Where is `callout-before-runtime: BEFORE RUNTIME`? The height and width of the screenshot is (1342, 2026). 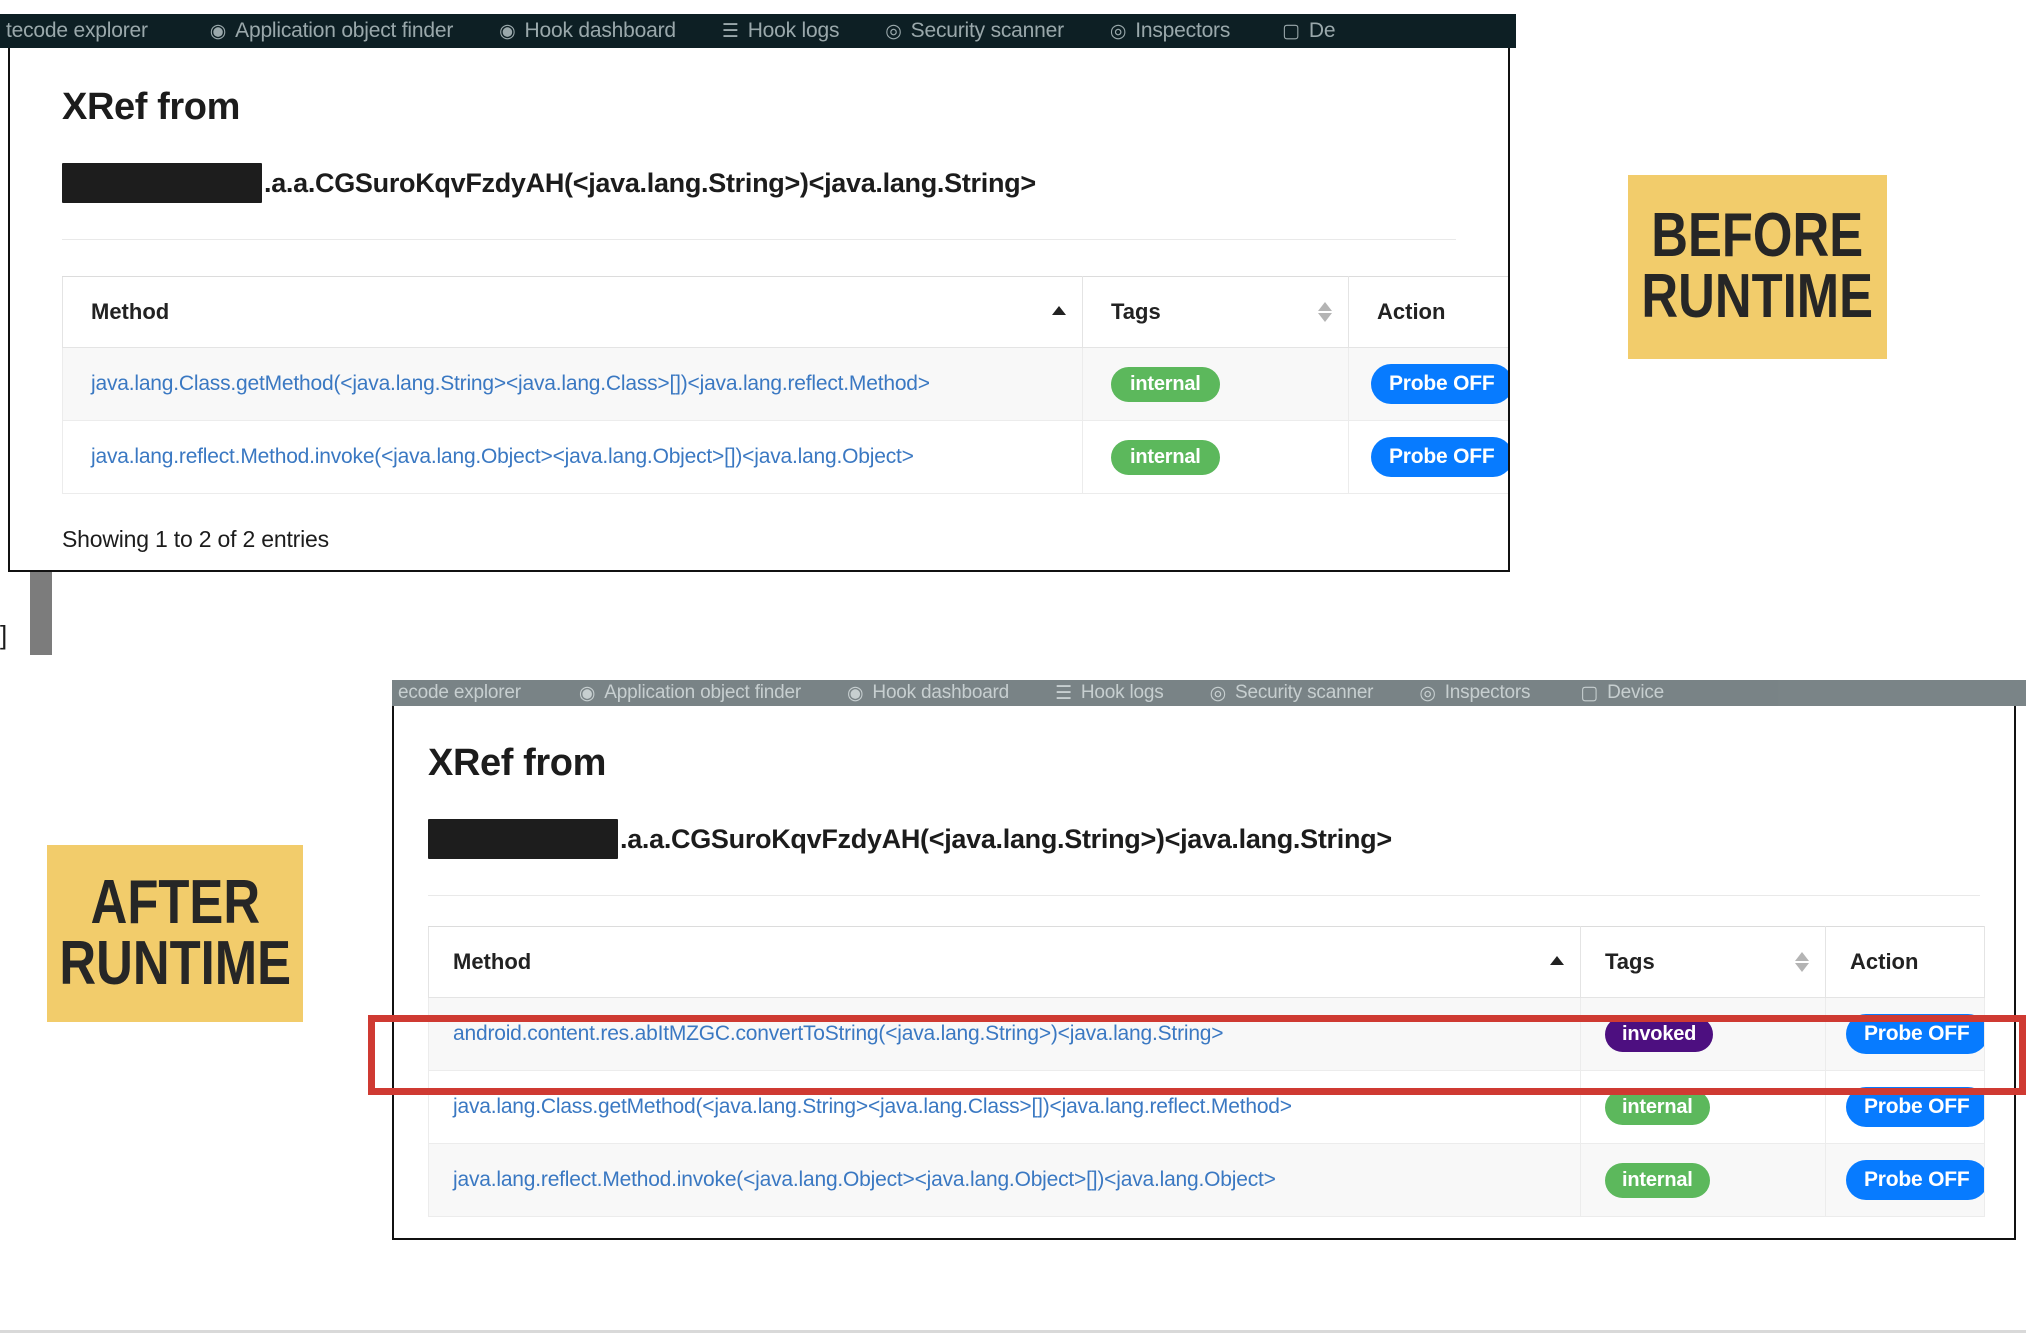 callout-before-runtime: BEFORE RUNTIME is located at coordinates (1757, 267).